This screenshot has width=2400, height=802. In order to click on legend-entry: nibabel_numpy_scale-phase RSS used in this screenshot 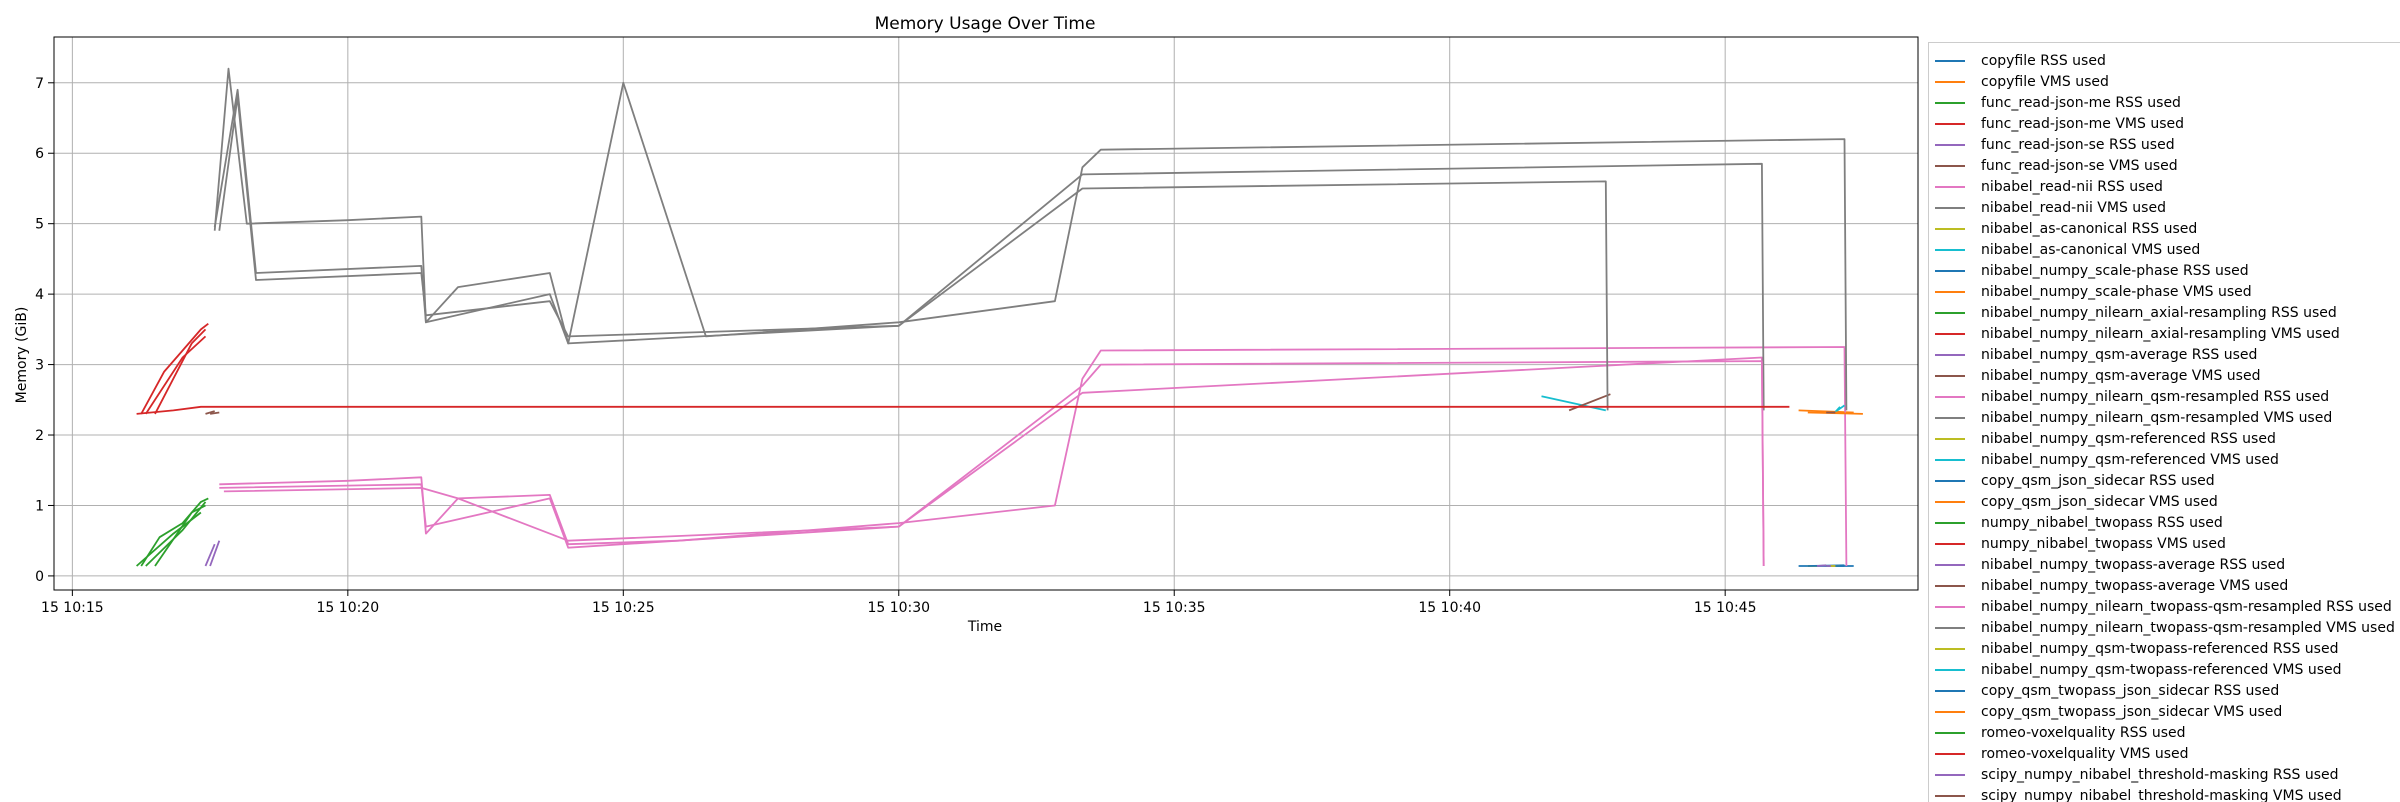, I will do `click(2092, 271)`.